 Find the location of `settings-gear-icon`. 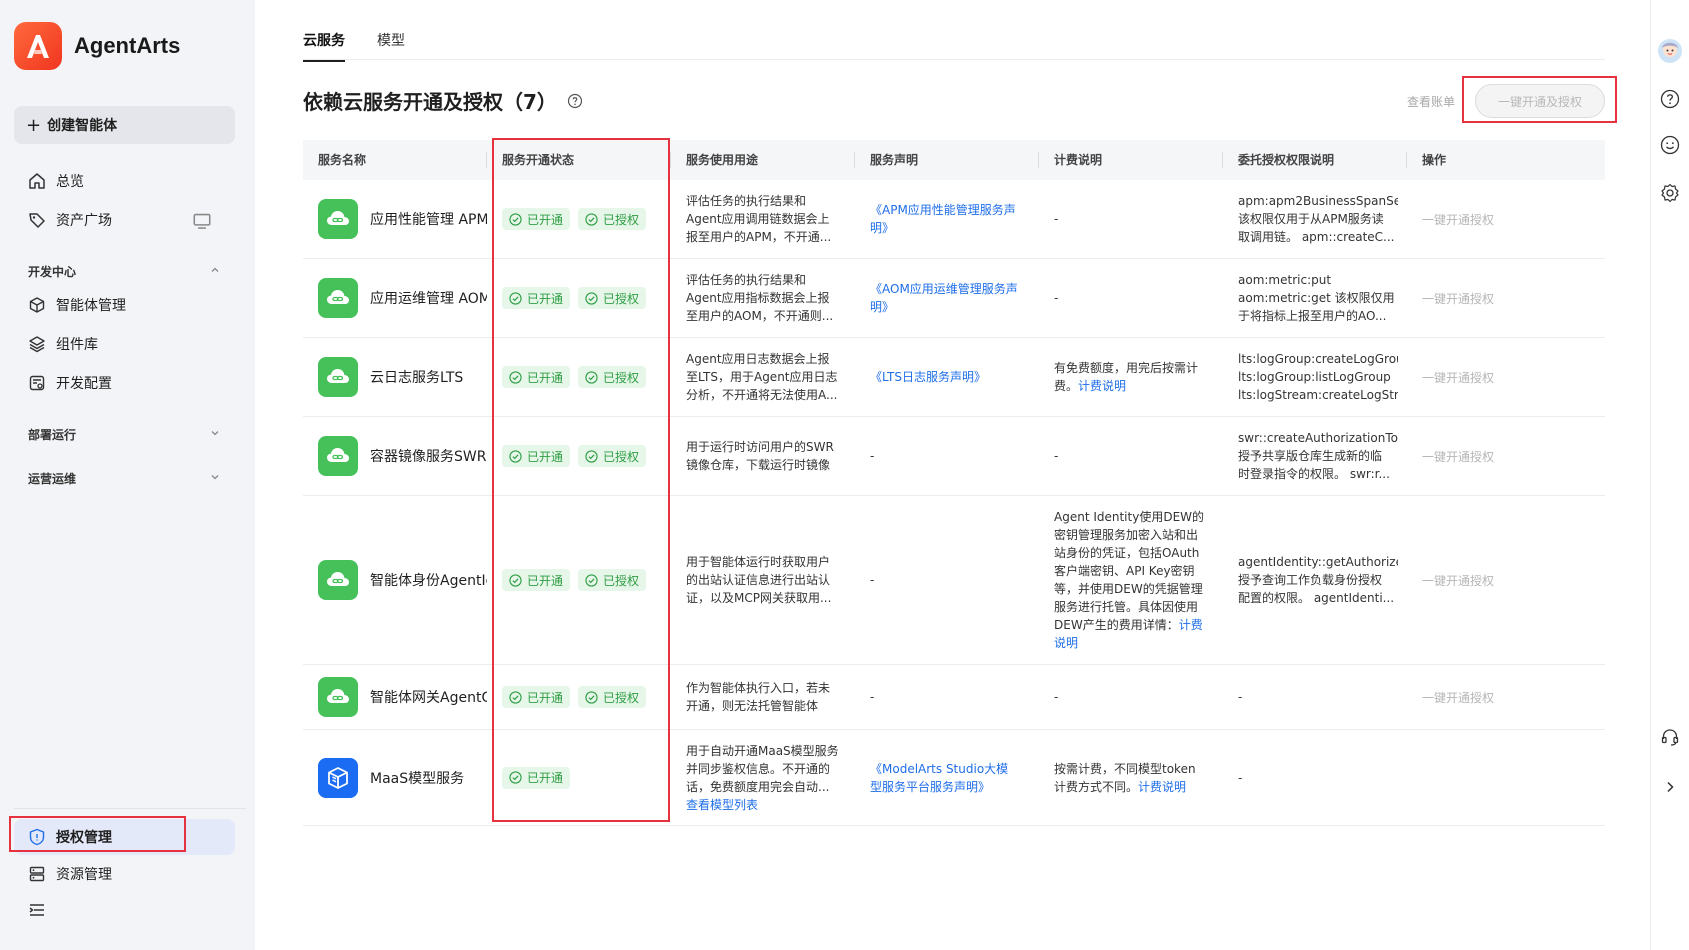

settings-gear-icon is located at coordinates (1670, 193).